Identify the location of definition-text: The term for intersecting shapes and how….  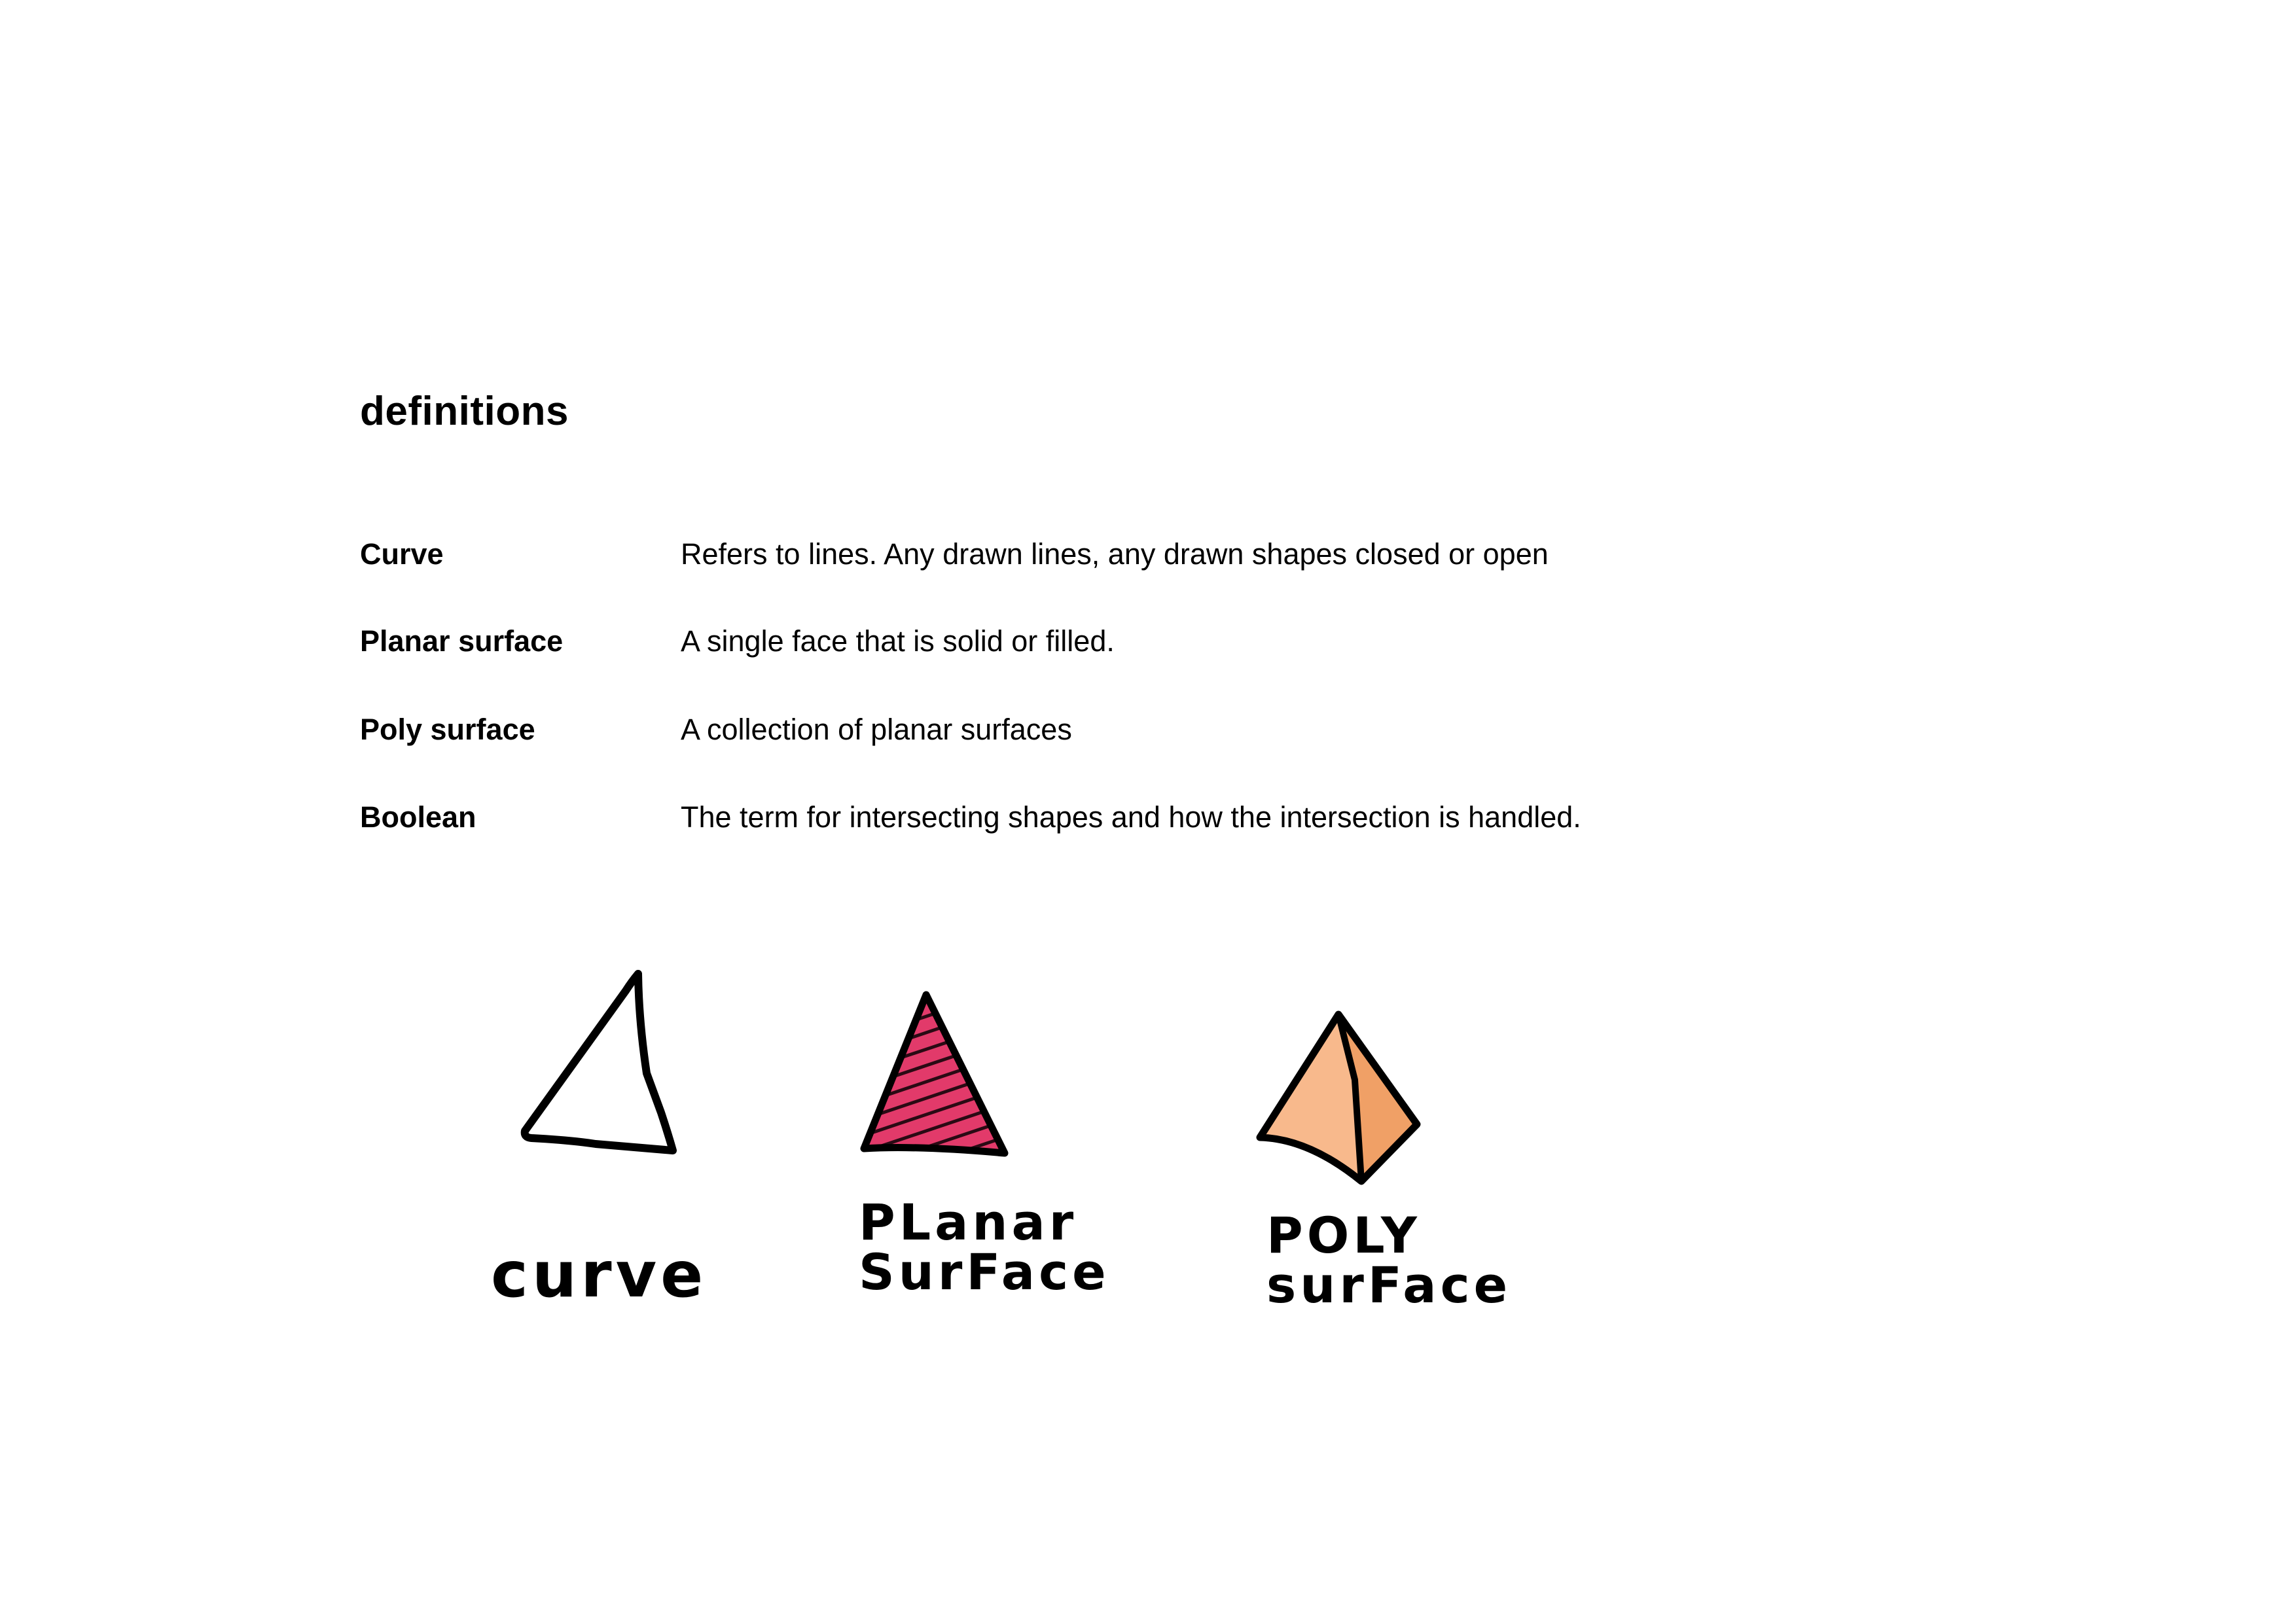
(1131, 817).